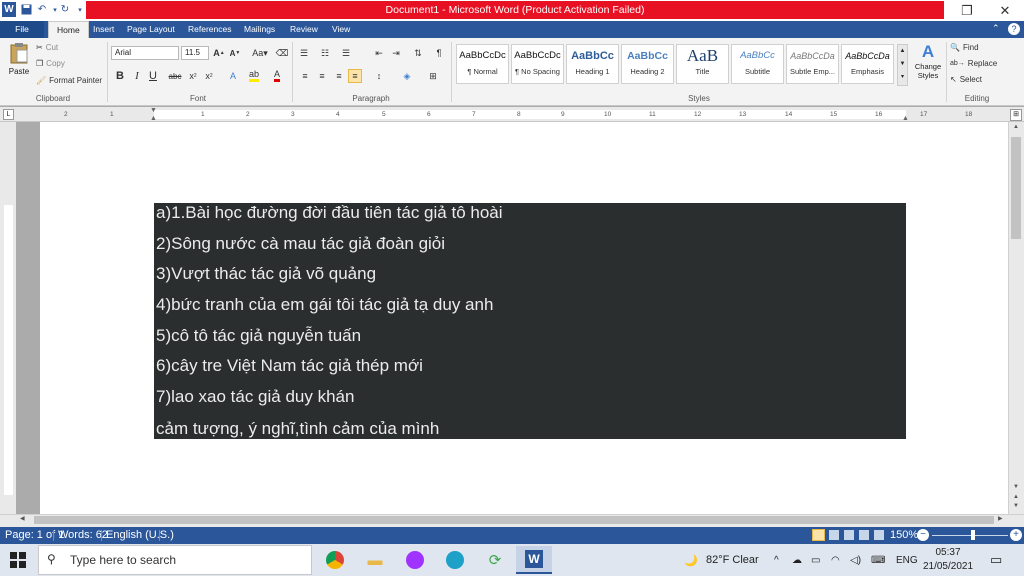 The image size is (1024, 576). I want to click on minimize-ribbon-icon: ⌃, so click(998, 29).